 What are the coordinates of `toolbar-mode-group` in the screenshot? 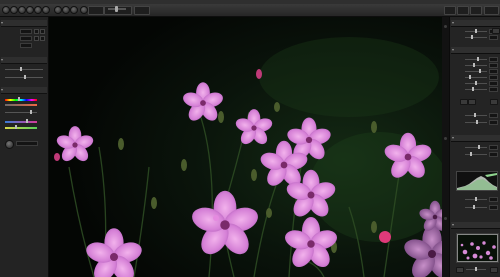 It's located at (96, 10).